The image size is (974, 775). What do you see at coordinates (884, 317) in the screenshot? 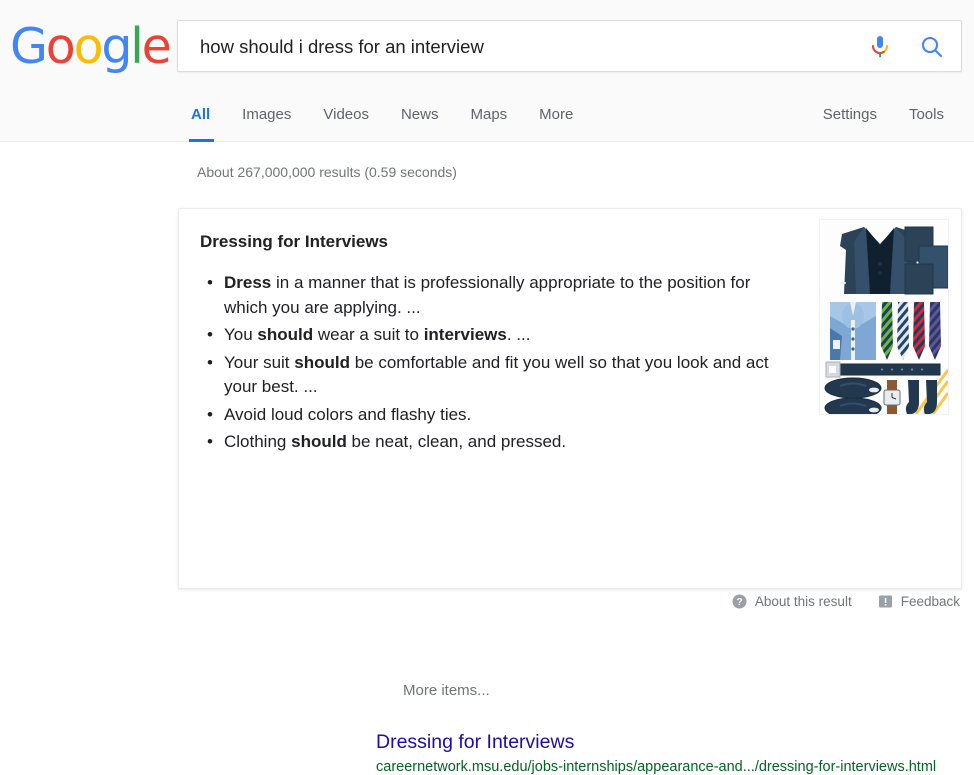
I see `snippet-thumbnail` at bounding box center [884, 317].